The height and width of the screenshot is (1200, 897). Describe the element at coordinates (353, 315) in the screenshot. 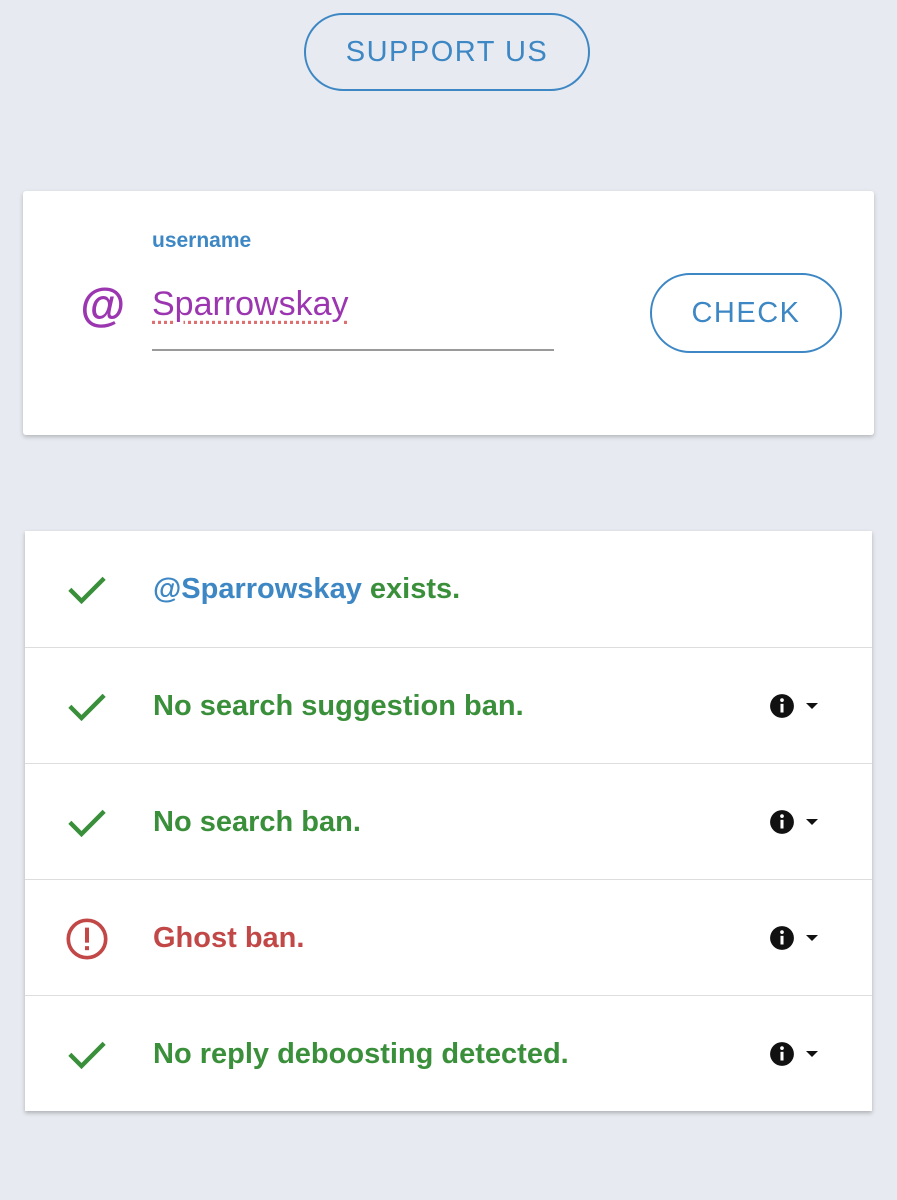

I see `username-input` at that location.